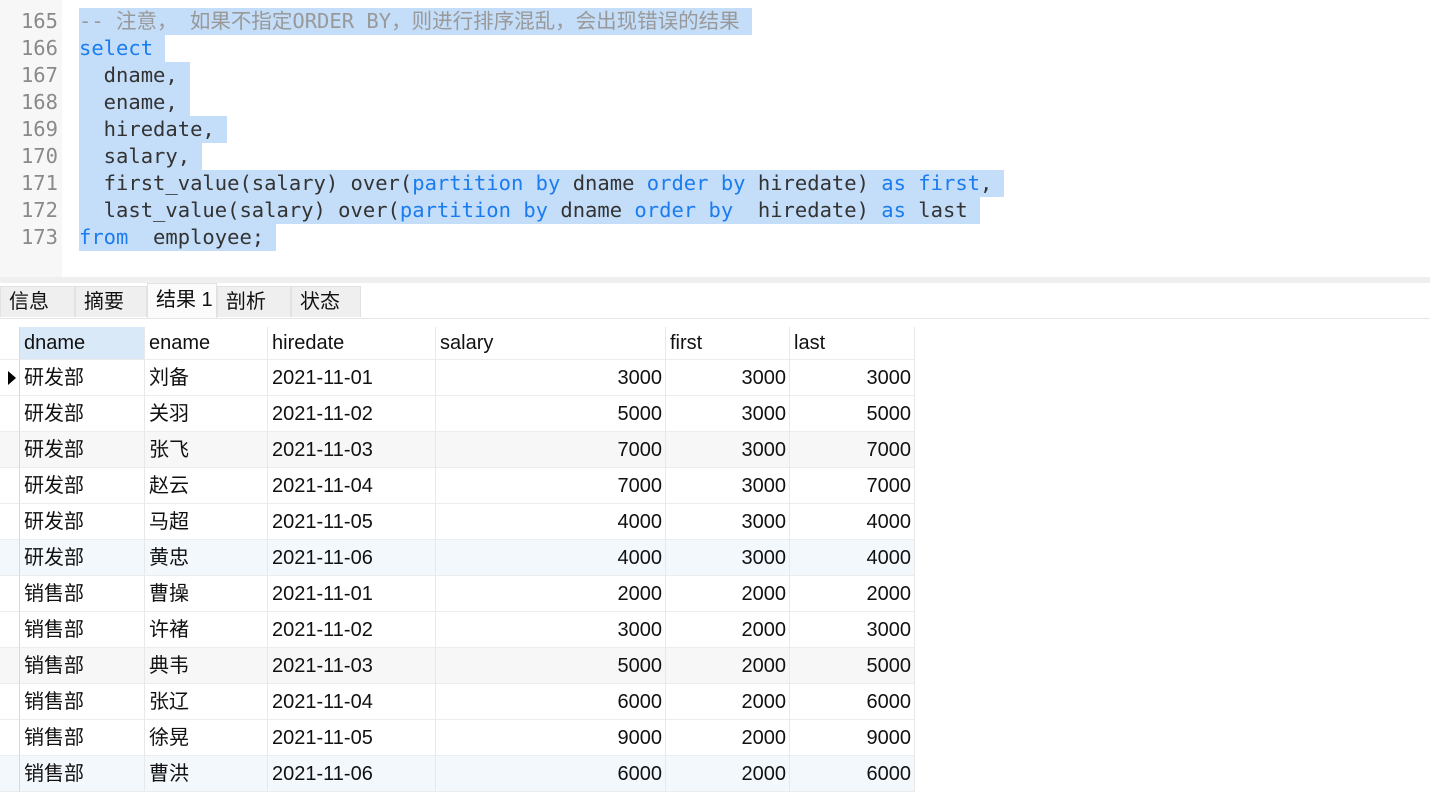 The height and width of the screenshot is (802, 1430). I want to click on code-text: hiredate,, so click(153, 129).